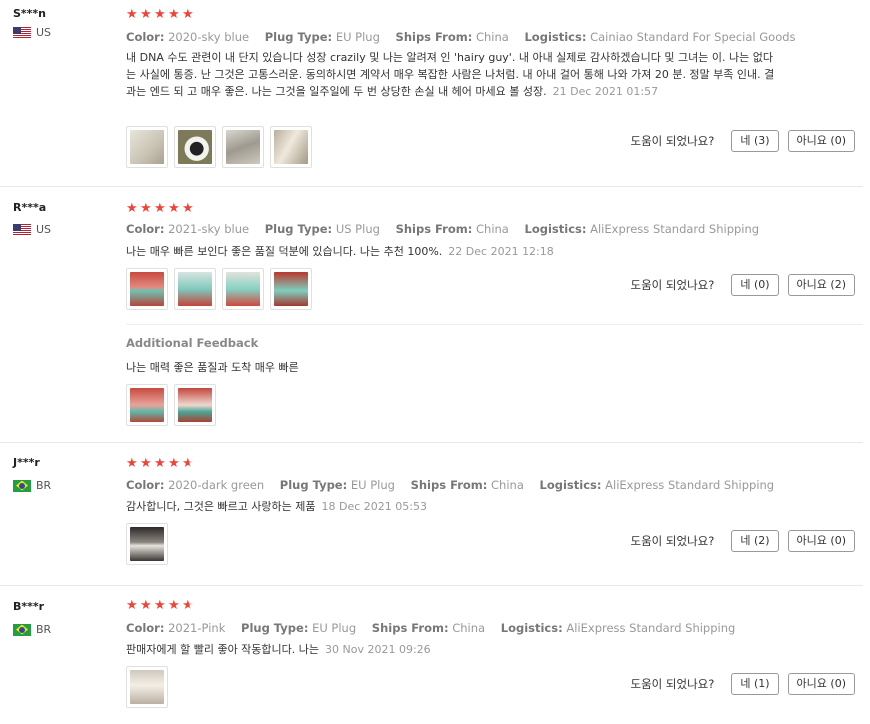 The height and width of the screenshot is (724, 870). Describe the element at coordinates (30, 207) in the screenshot. I see `reviewer-name: R***a` at that location.